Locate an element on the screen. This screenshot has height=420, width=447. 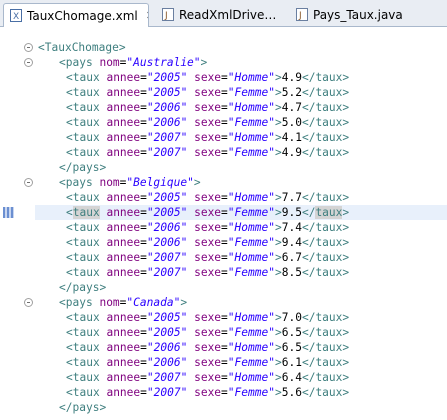
java-class-icon: J is located at coordinates (302, 14).